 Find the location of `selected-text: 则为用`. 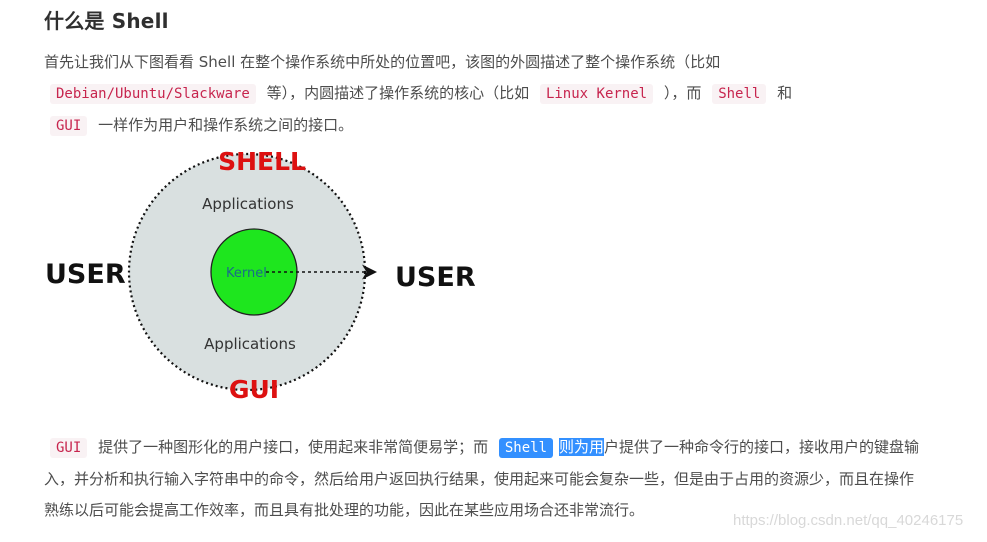

selected-text: 则为用 is located at coordinates (582, 447).